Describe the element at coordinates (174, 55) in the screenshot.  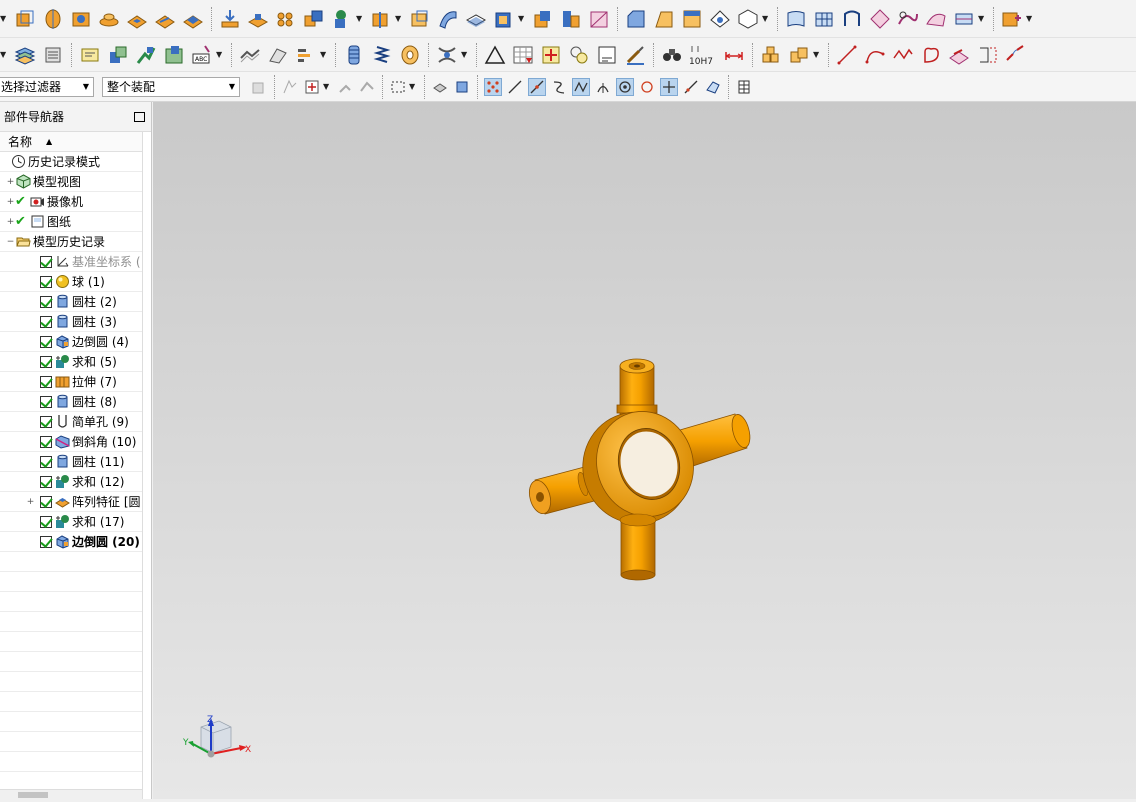
I see `move-component-icon` at that location.